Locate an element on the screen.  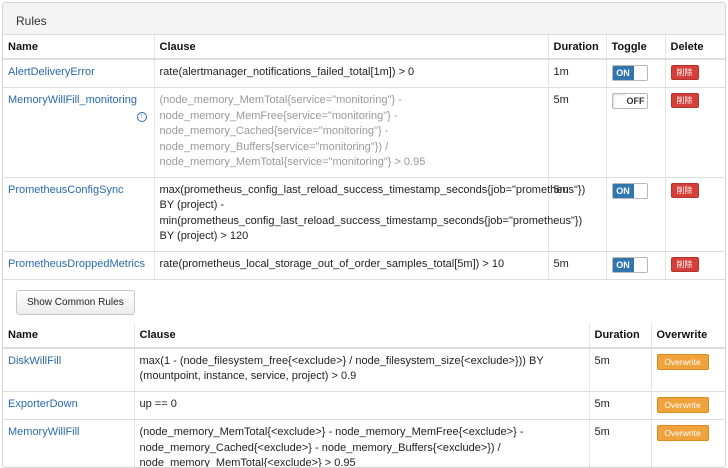
show-common-rules-button: Show Common Rules is located at coordinates (75, 302).